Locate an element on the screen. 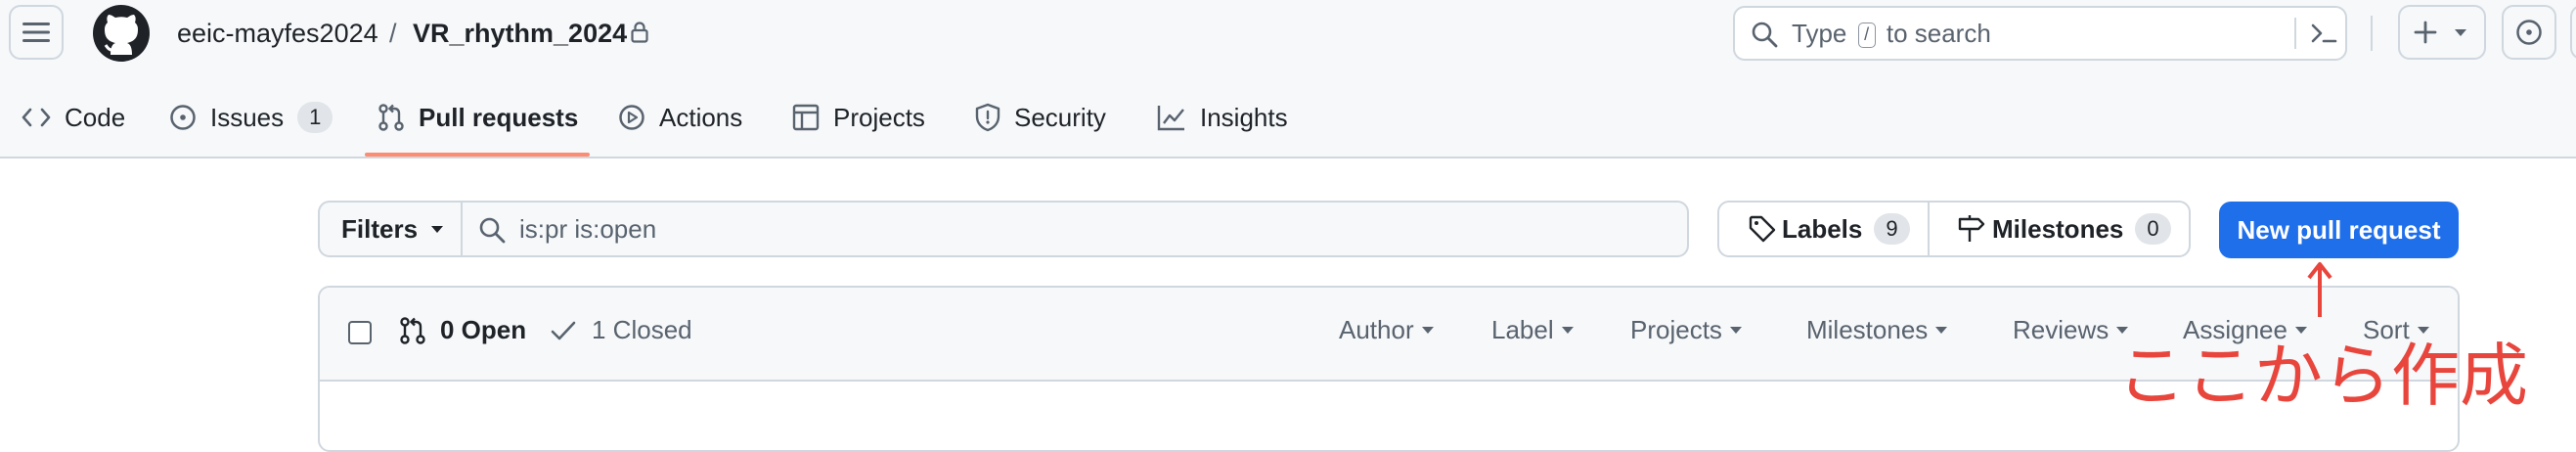  tab-code: Code is located at coordinates (73, 117).